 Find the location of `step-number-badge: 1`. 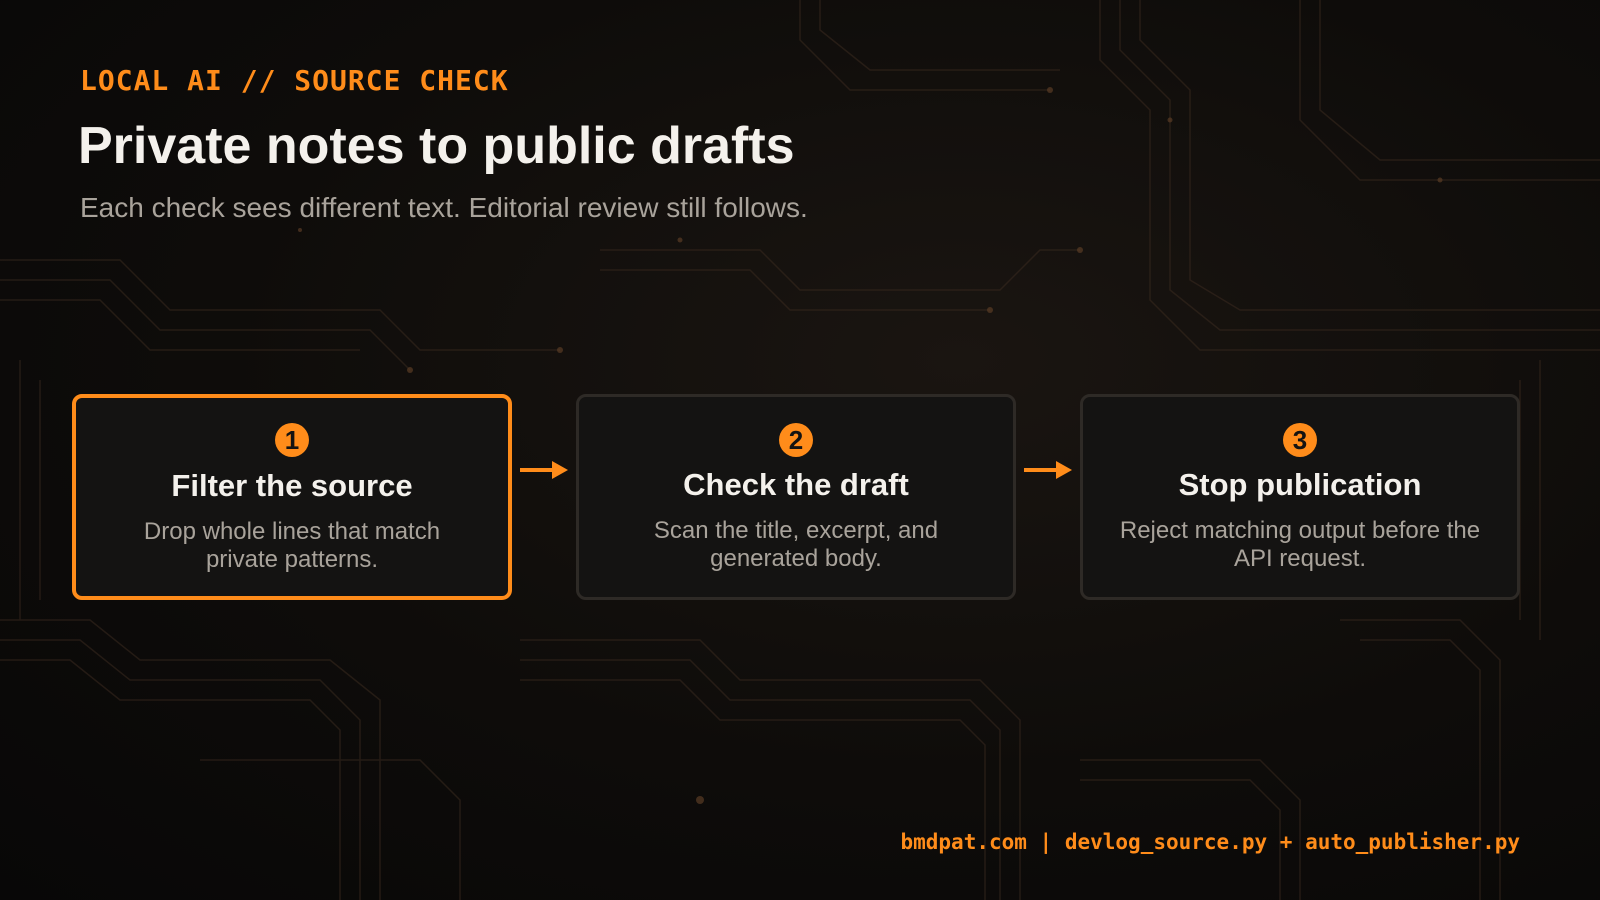

step-number-badge: 1 is located at coordinates (292, 440).